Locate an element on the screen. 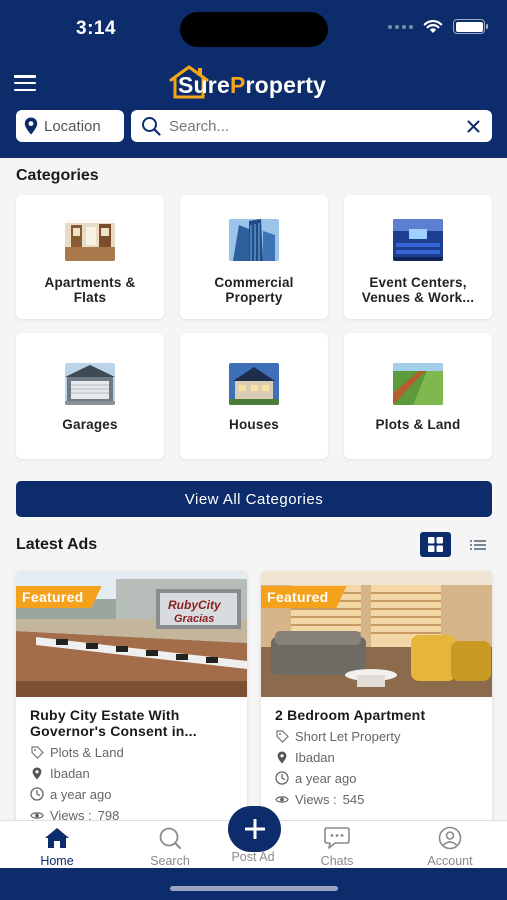  house-photo is located at coordinates (254, 384).